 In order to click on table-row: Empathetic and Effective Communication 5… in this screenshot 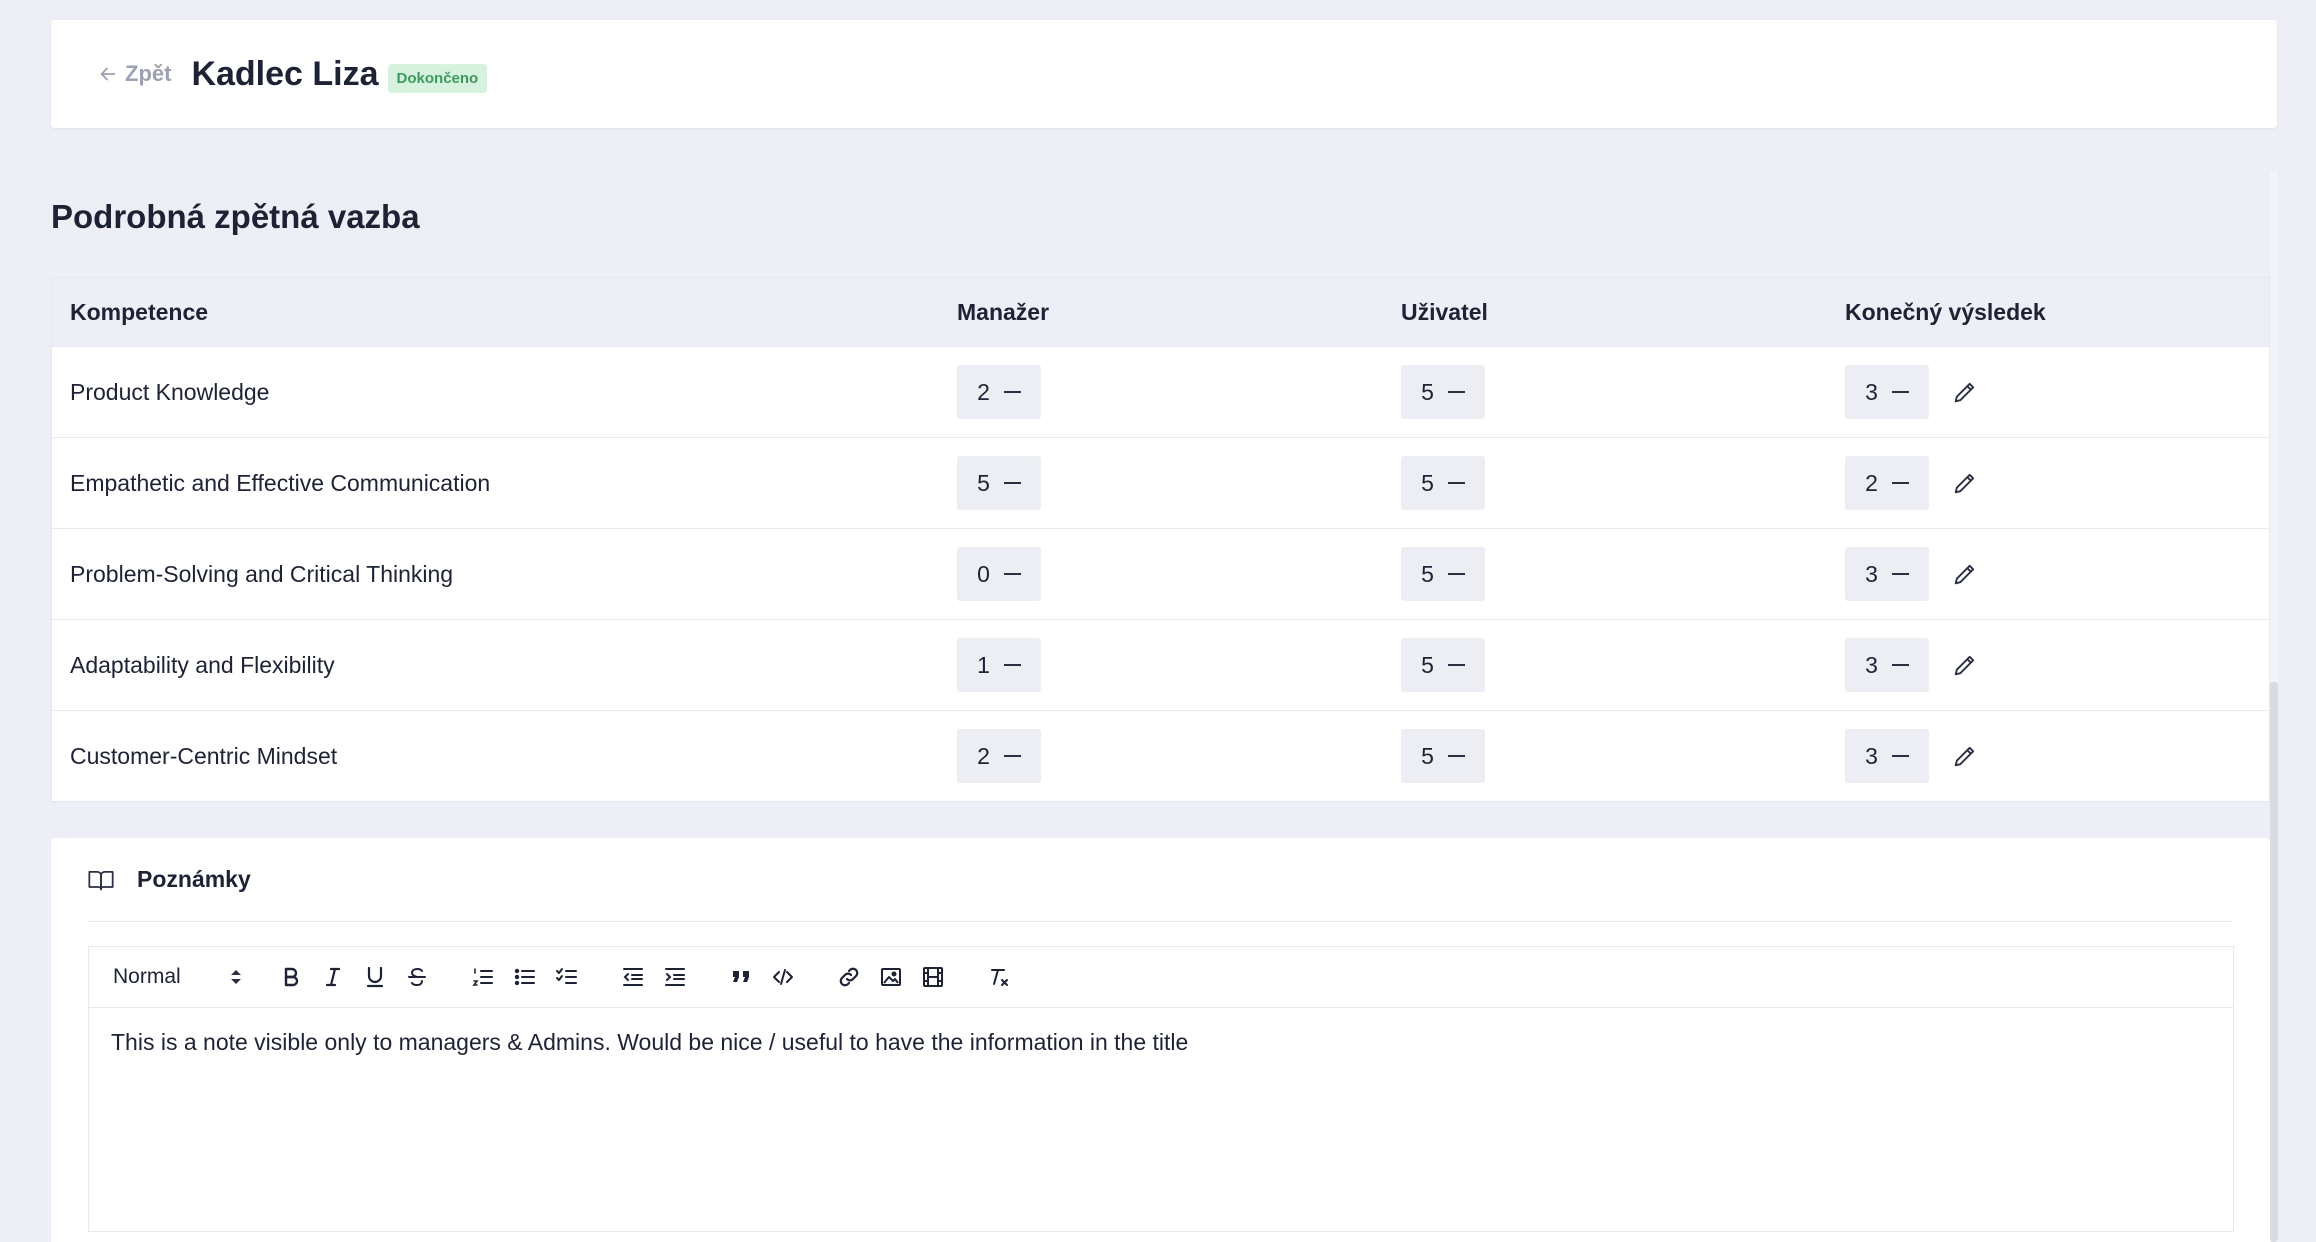, I will do `click(1160, 482)`.